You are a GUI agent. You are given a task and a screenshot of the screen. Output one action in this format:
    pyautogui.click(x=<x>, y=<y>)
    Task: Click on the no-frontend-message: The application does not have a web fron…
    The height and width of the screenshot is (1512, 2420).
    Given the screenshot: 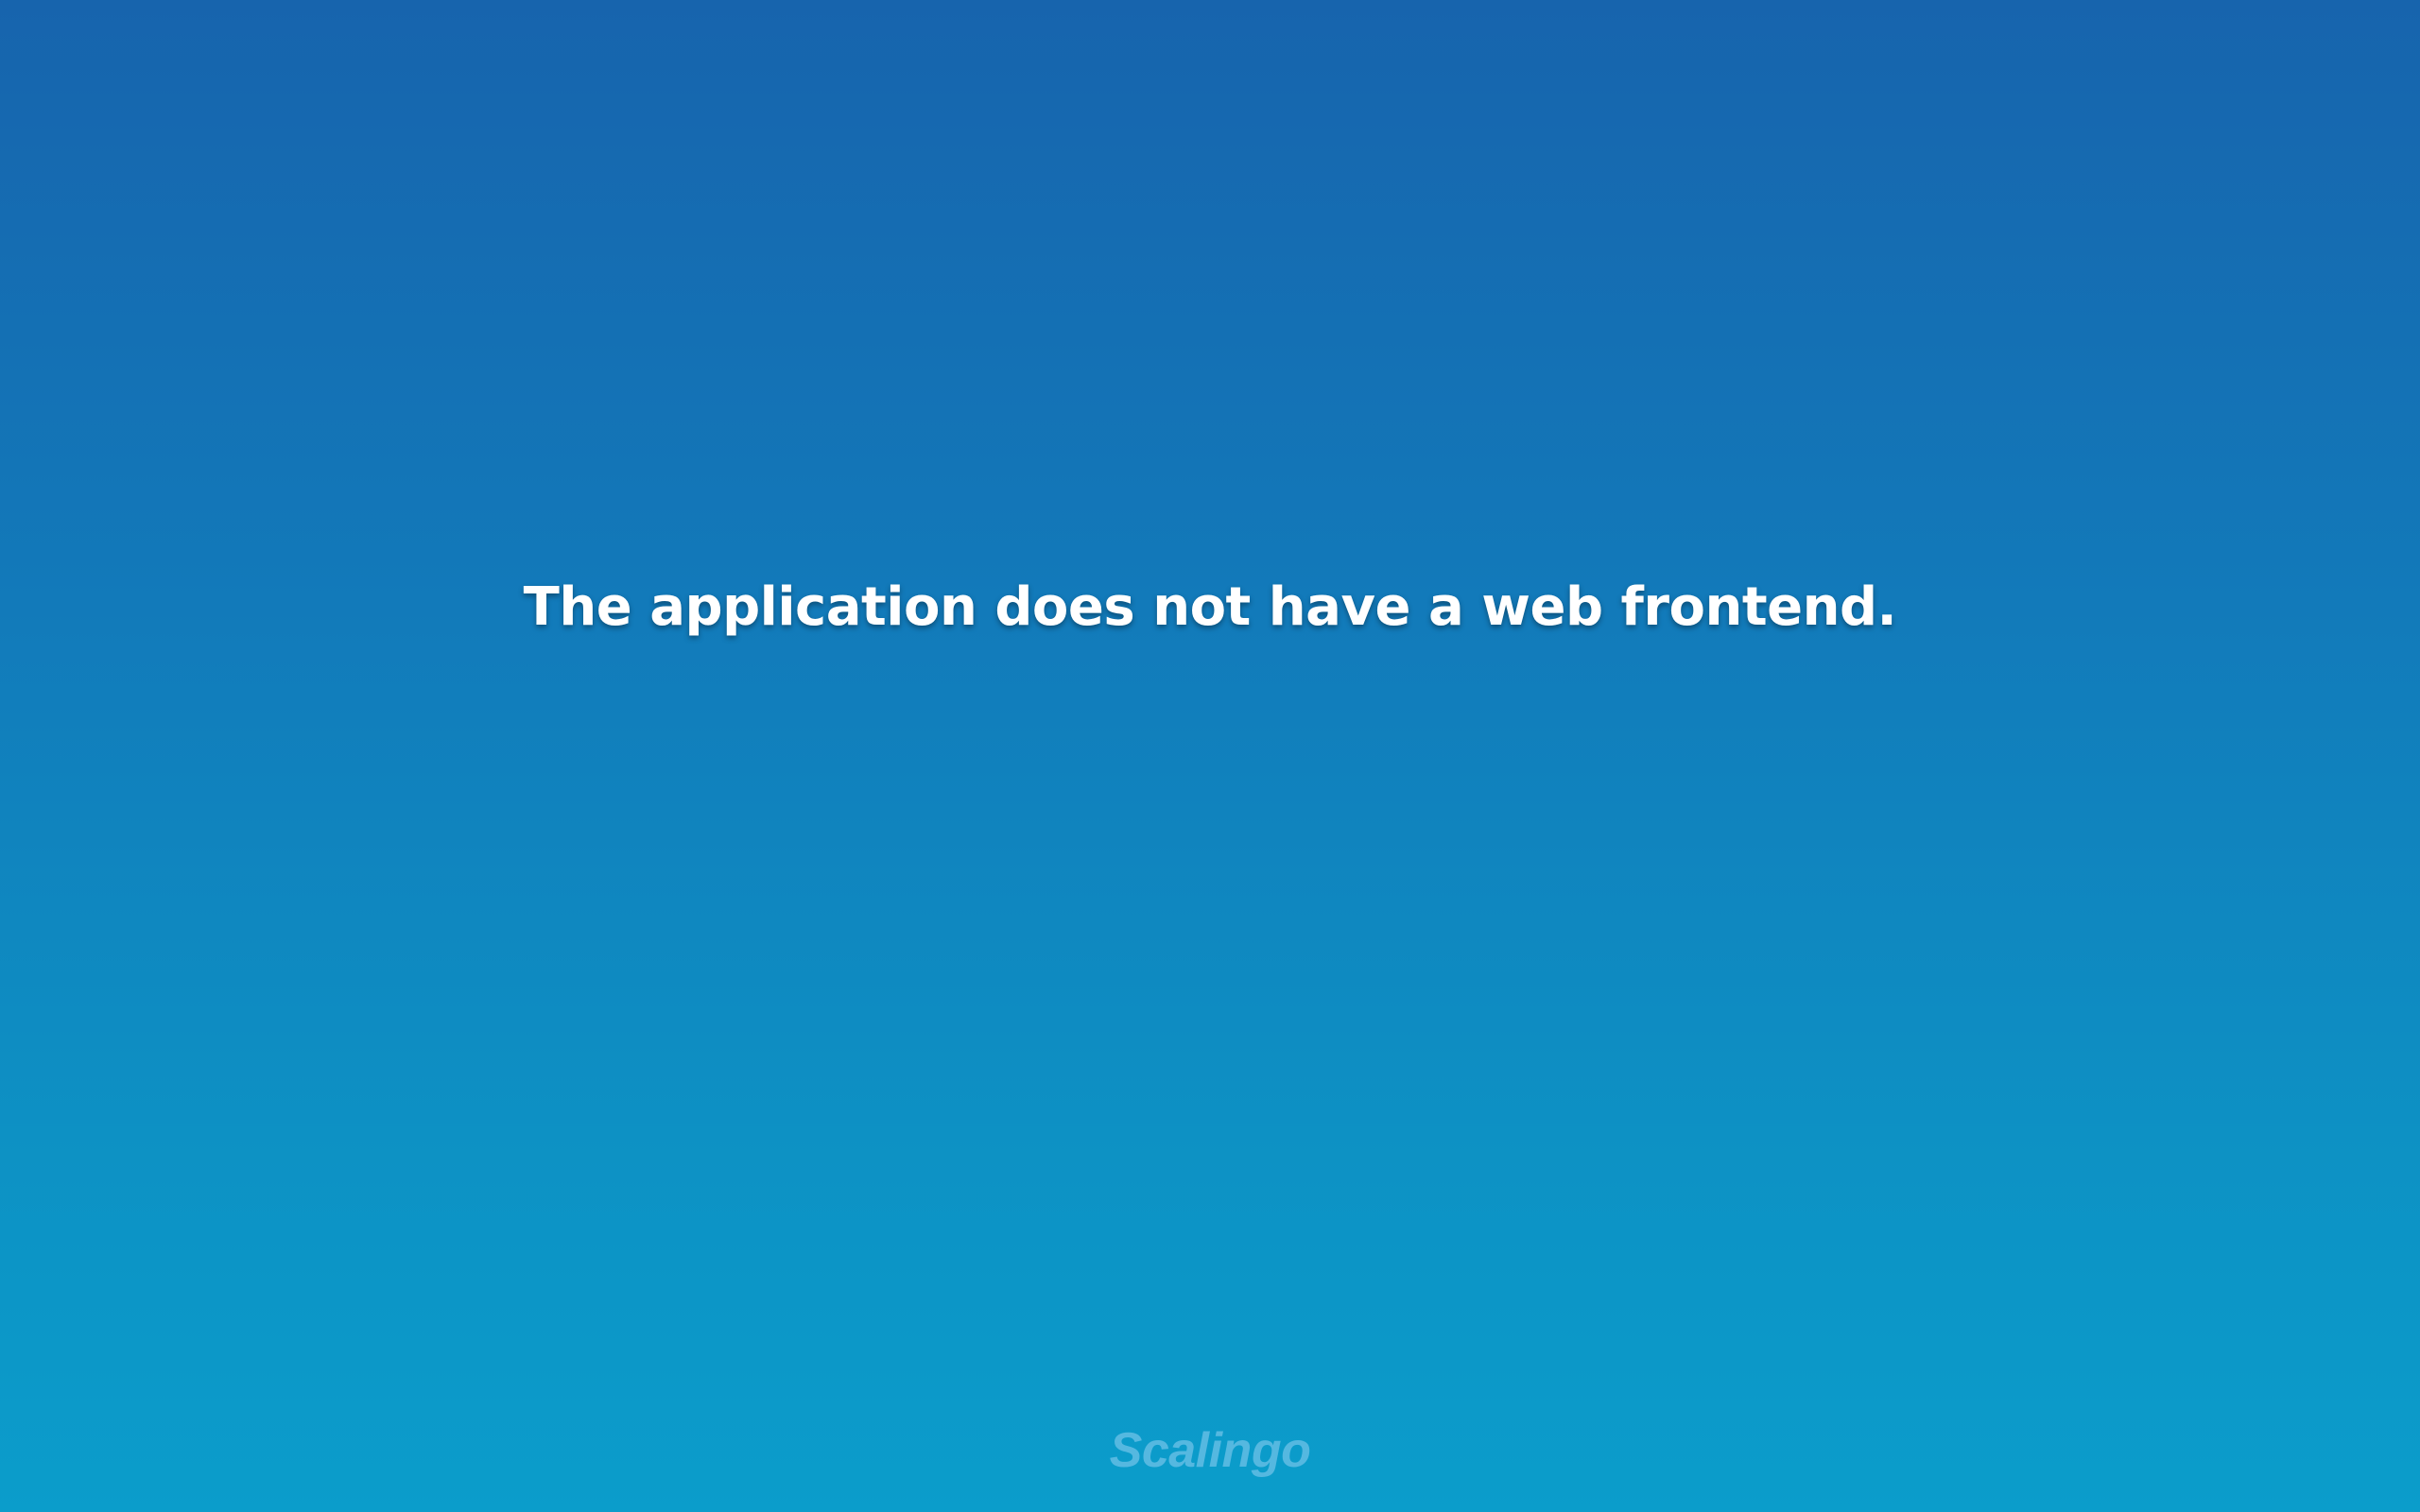 What is the action you would take?
    pyautogui.click(x=1210, y=607)
    